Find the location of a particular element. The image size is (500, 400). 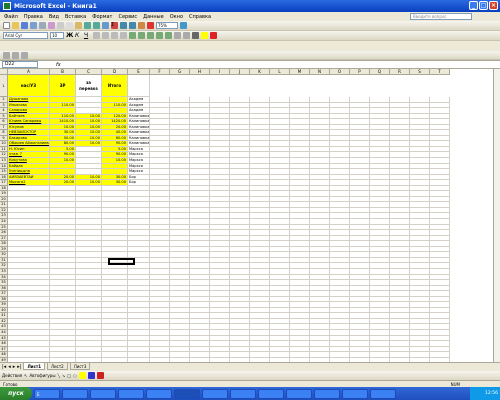

sort-desc-icon is located at coordinates (132, 25).